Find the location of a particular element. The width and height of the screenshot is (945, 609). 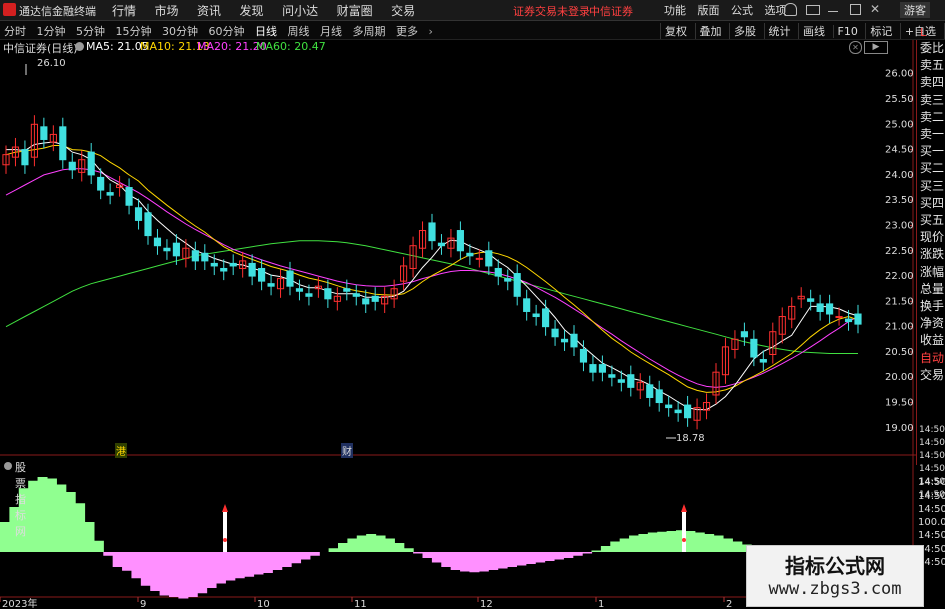

sidebar-item-ask2: 卖二 is located at coordinates (931, 117).